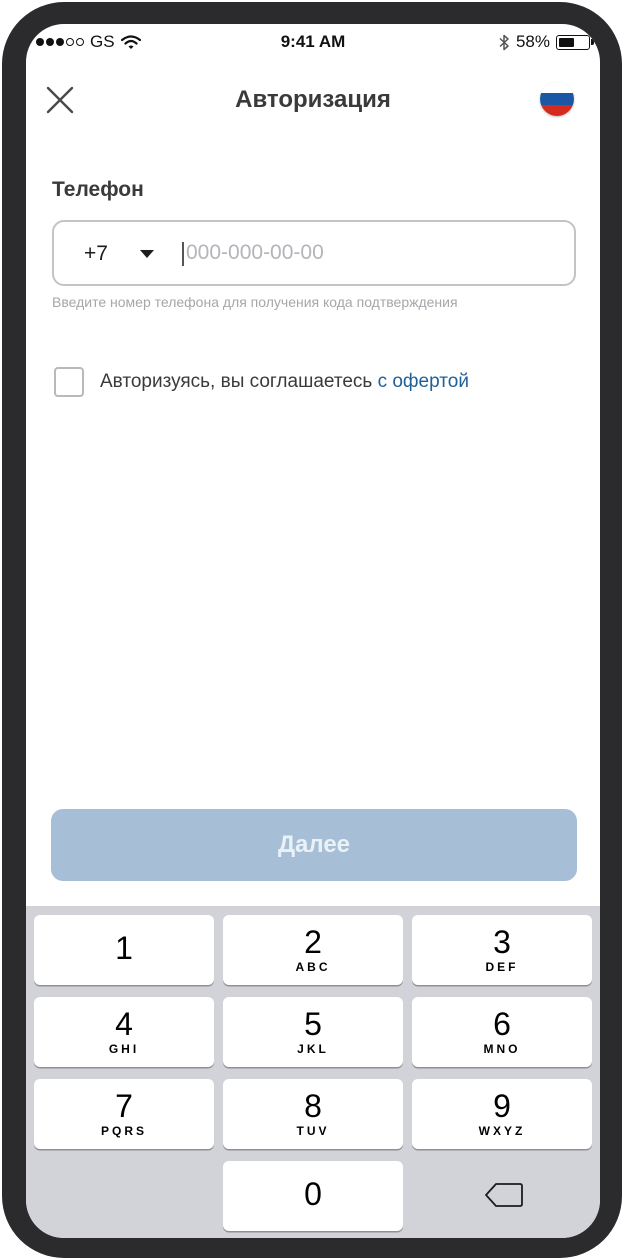  I want to click on phone-input, so click(374, 253).